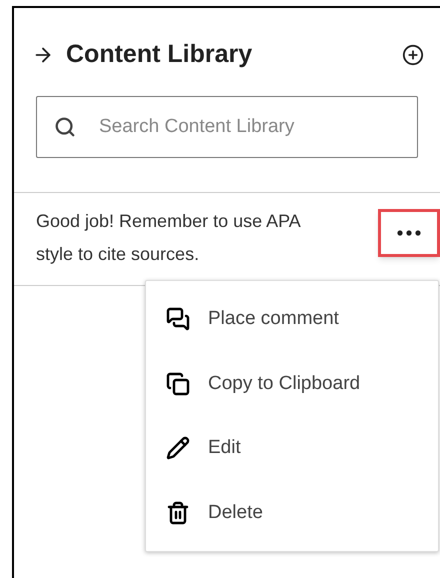  What do you see at coordinates (292, 513) in the screenshot?
I see `menu-item: Delete` at bounding box center [292, 513].